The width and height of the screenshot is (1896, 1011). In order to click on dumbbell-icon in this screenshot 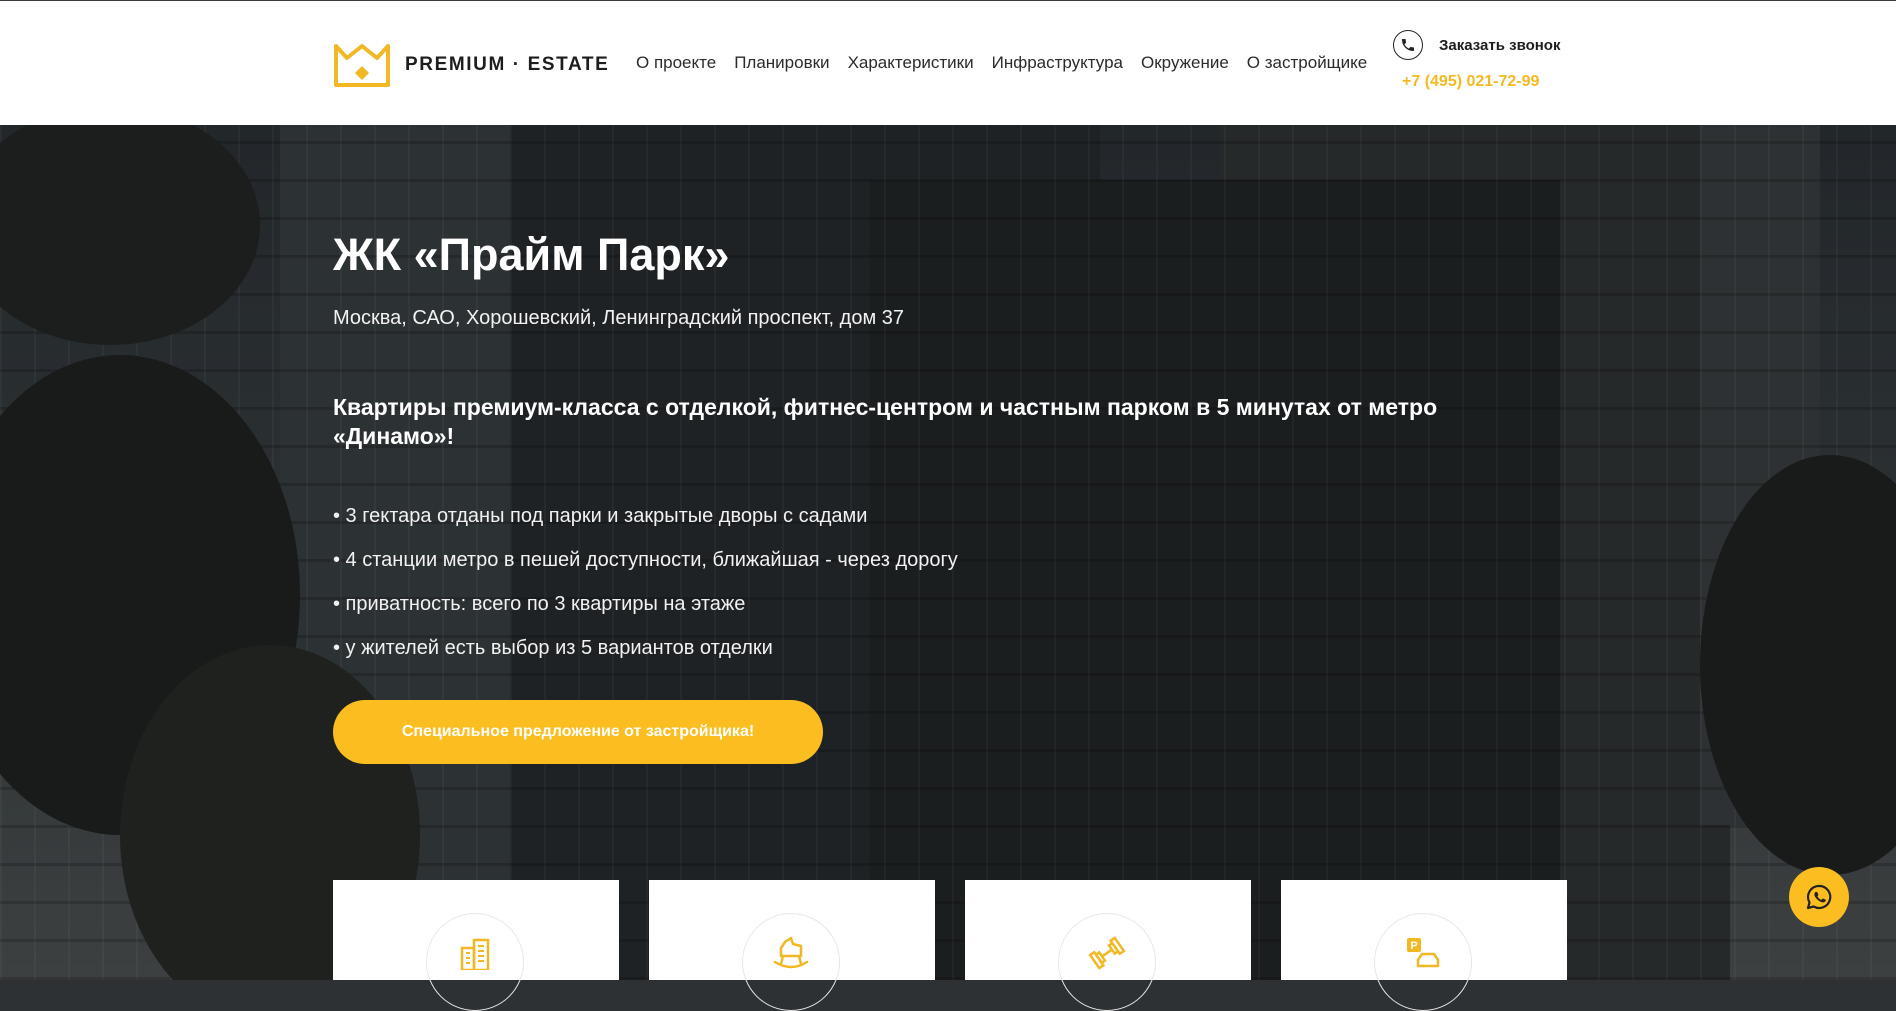, I will do `click(1107, 953)`.